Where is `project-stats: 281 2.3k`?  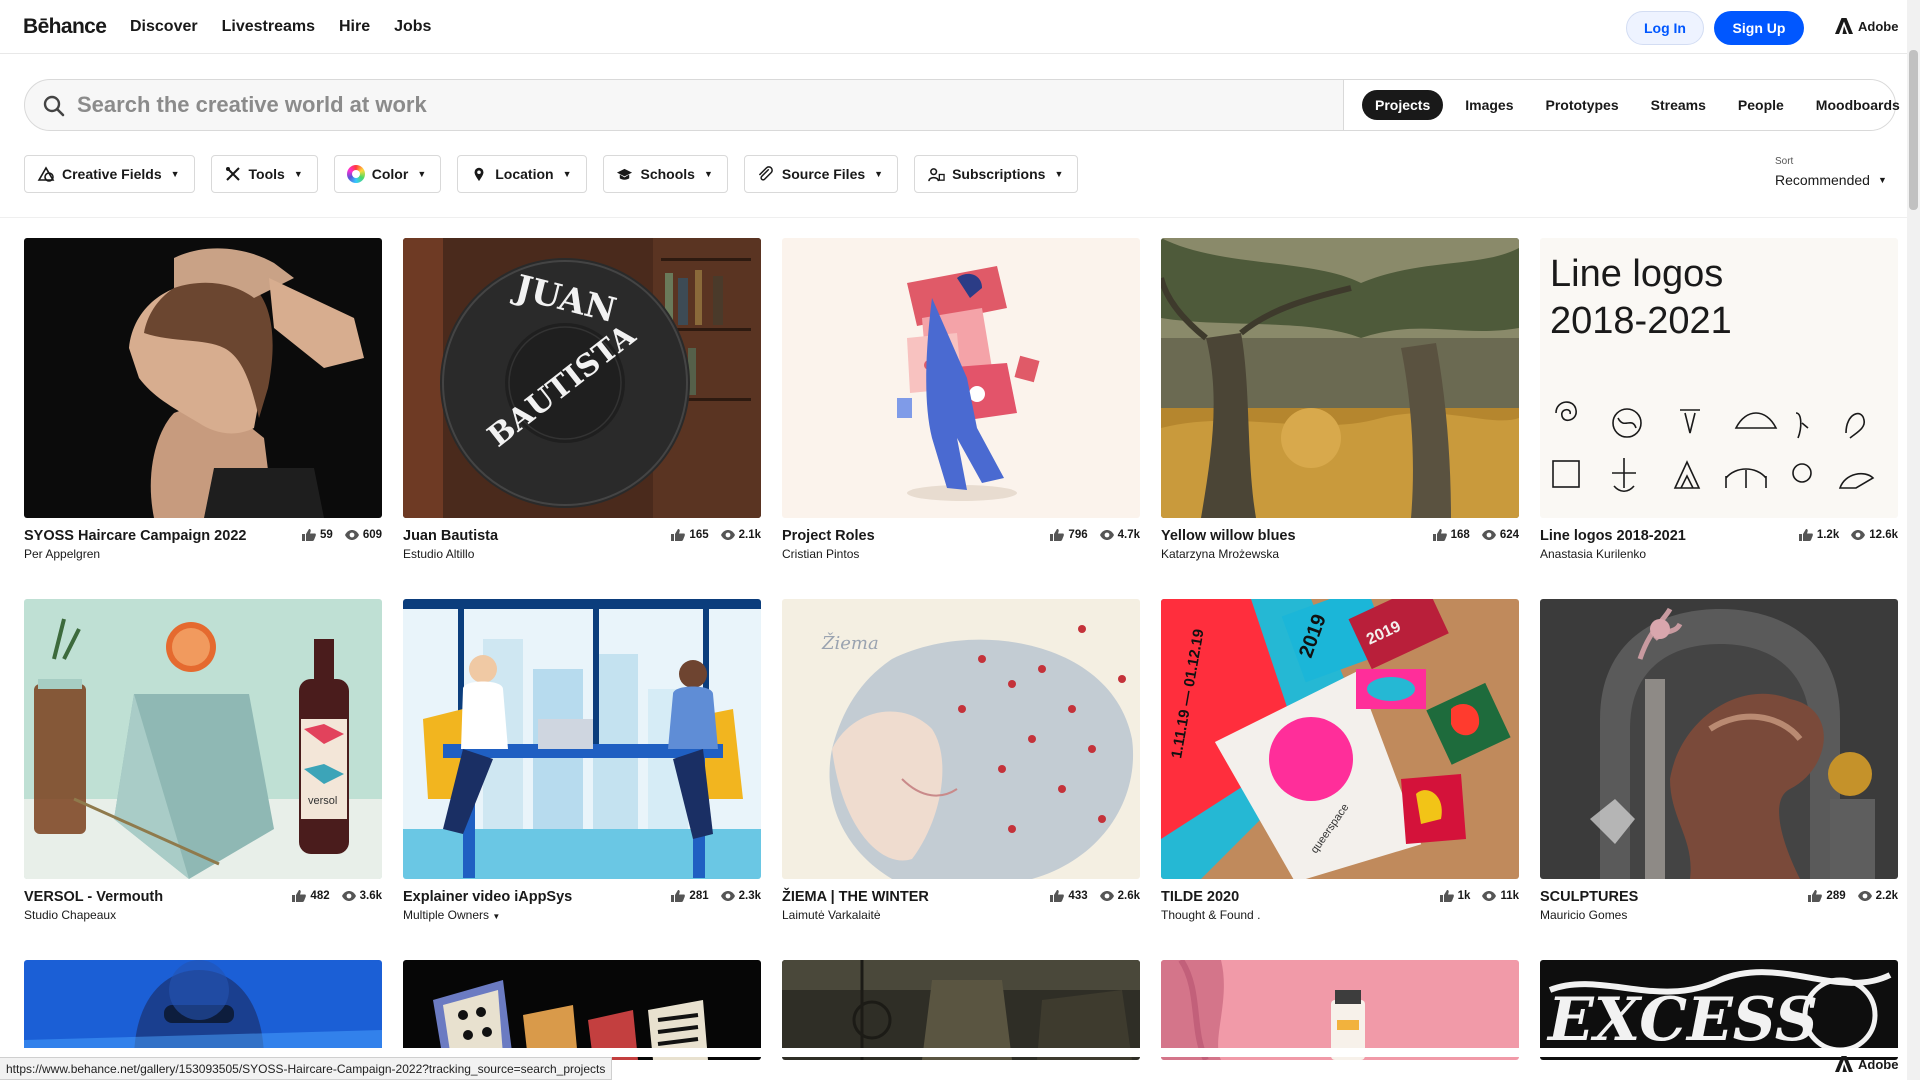
project-stats: 281 2.3k is located at coordinates (716, 896).